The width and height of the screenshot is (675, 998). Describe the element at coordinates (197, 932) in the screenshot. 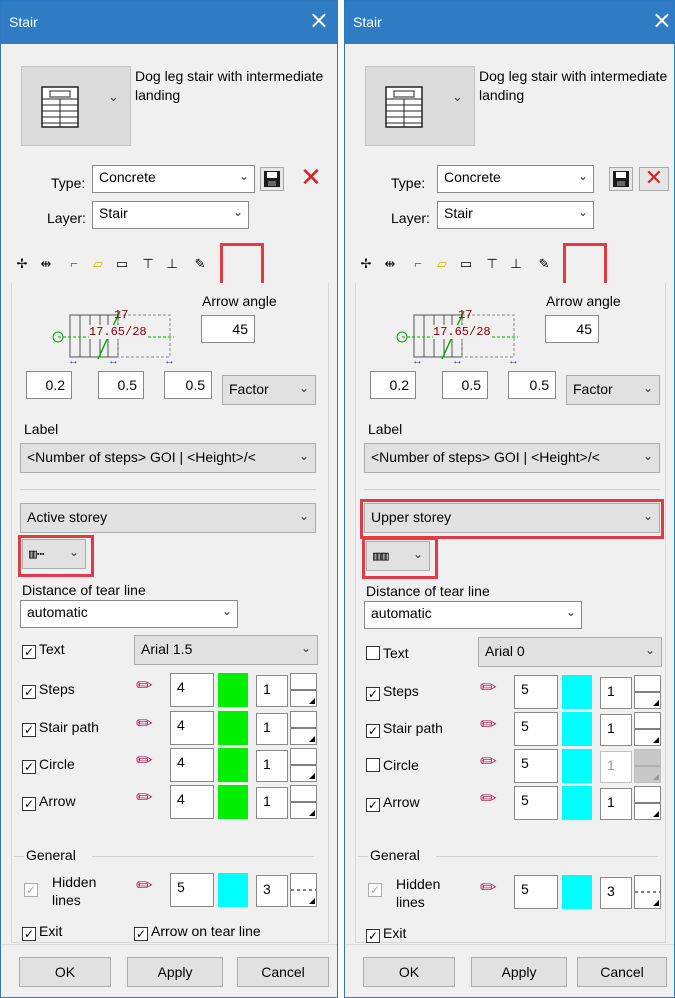

I see `arrow-on-tear-line-checkbox: ✓ Arrow on tear line` at that location.